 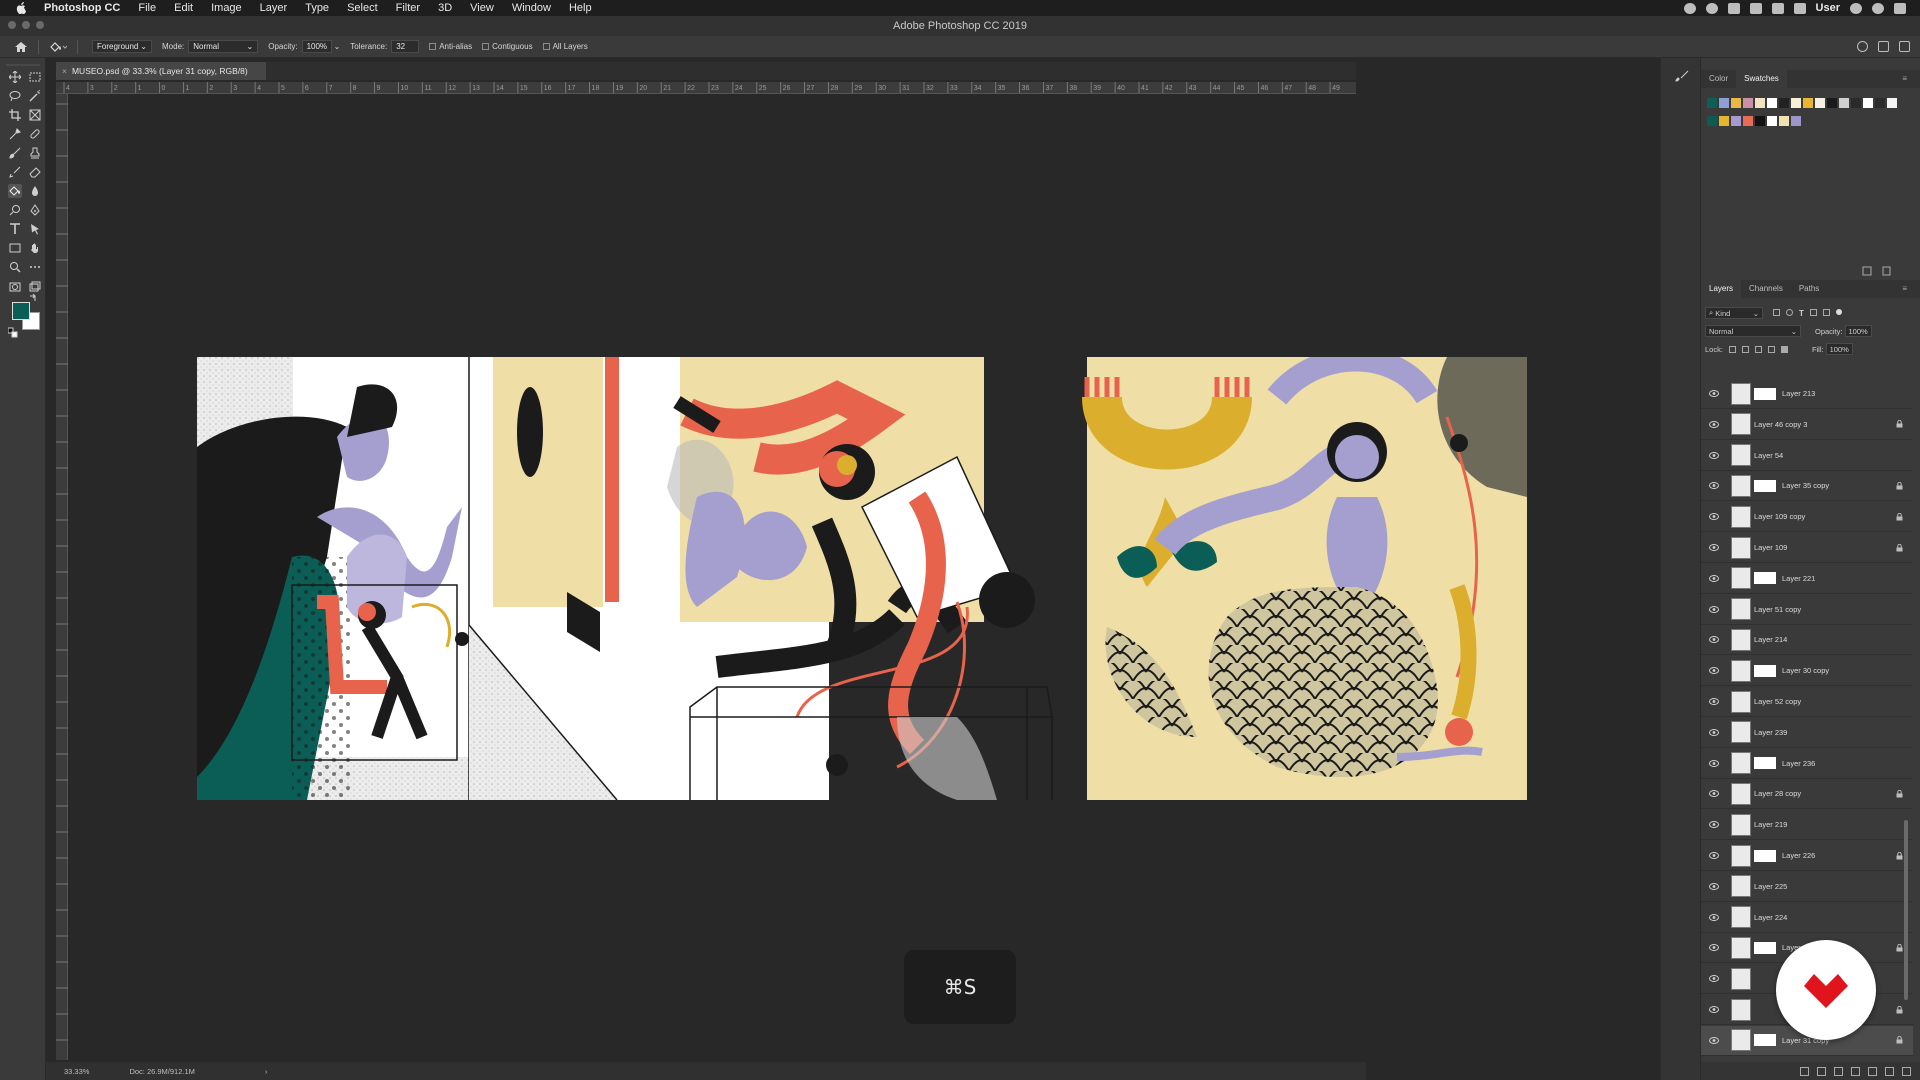 I want to click on more-tools-icon, so click(x=35, y=267).